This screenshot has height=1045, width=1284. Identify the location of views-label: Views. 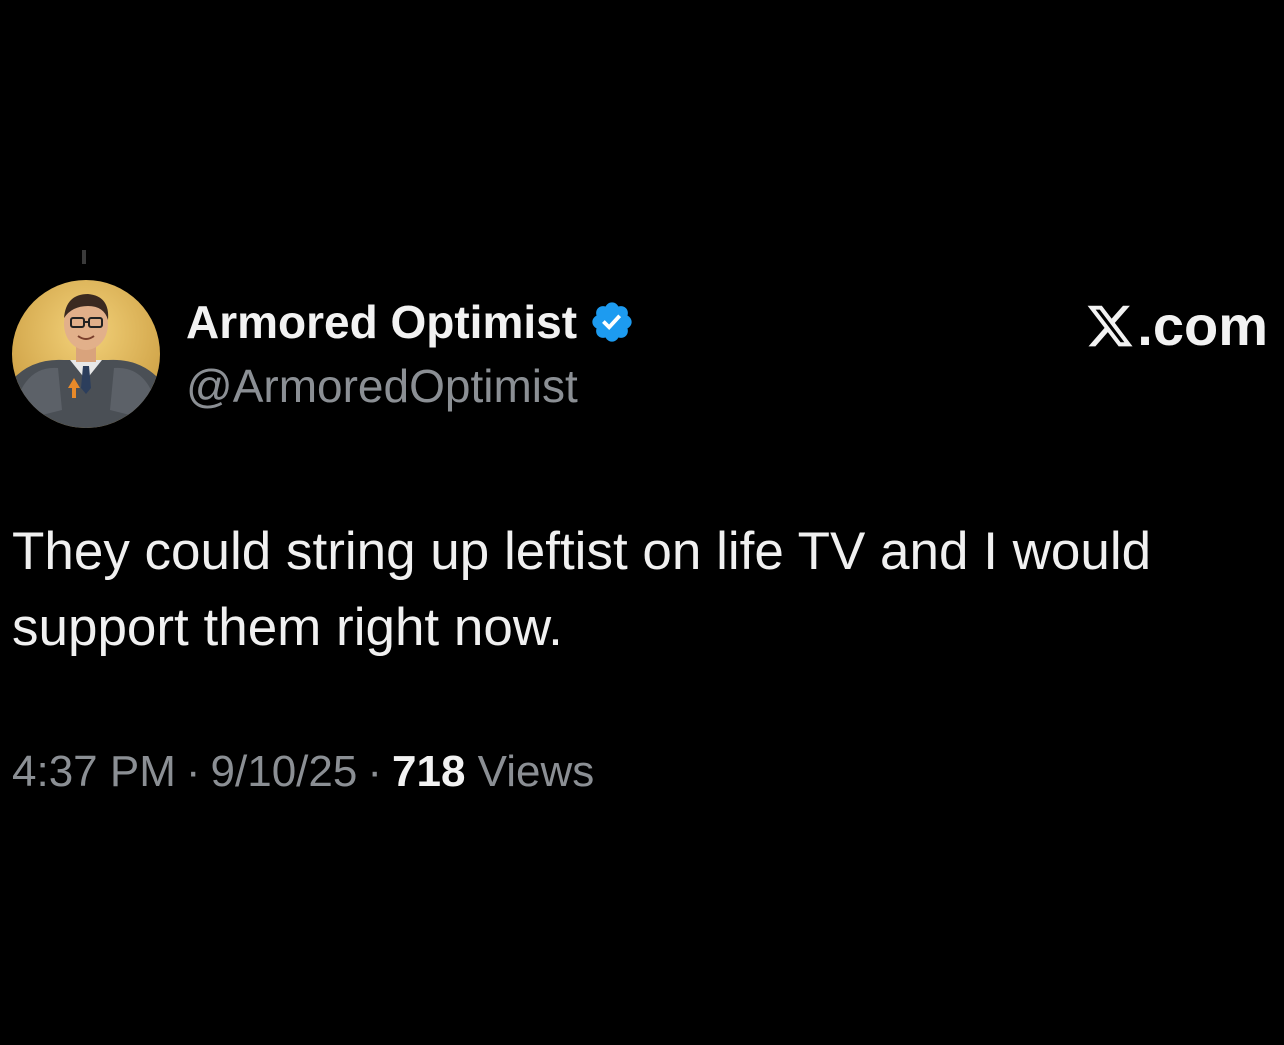
(536, 771).